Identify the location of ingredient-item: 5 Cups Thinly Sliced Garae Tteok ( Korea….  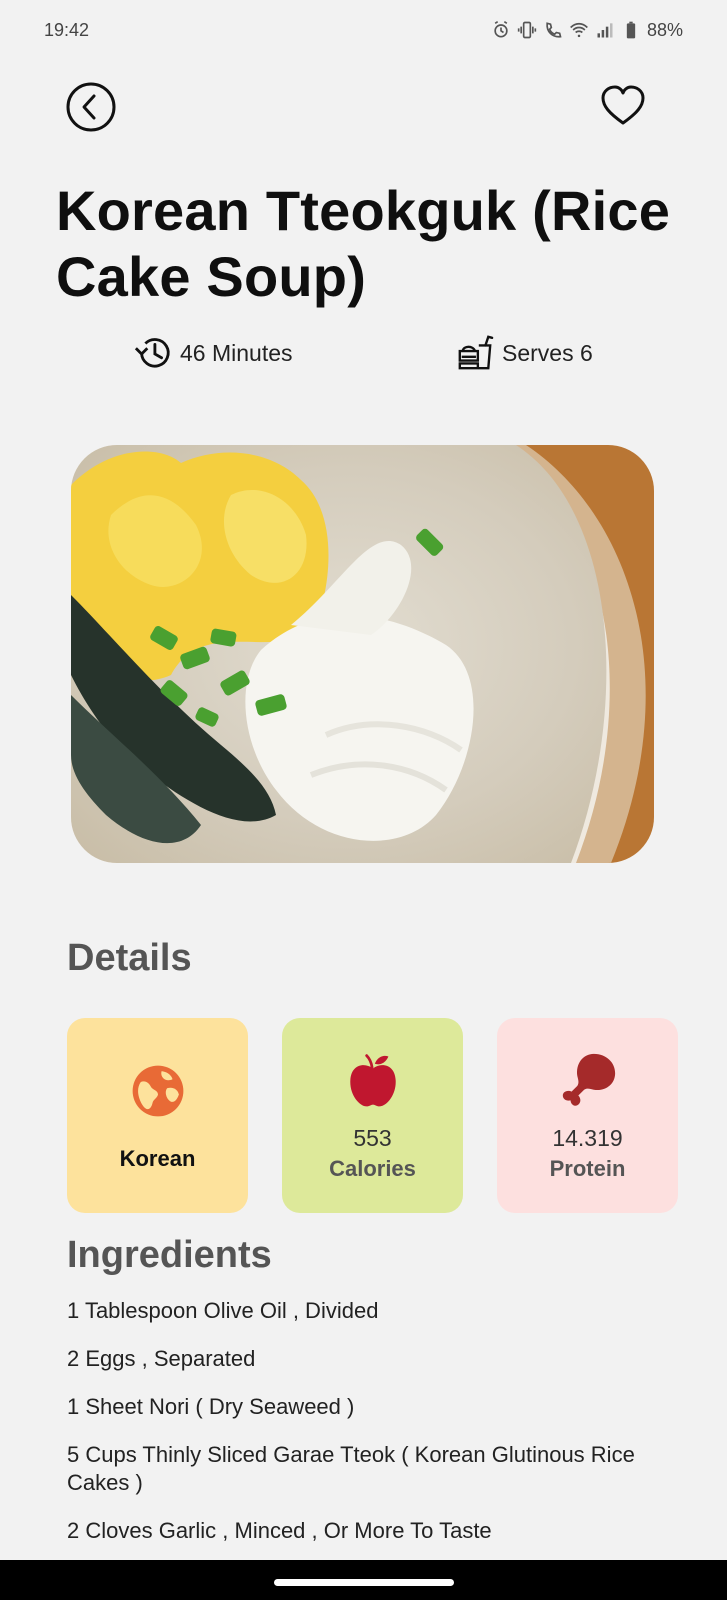
(351, 1468).